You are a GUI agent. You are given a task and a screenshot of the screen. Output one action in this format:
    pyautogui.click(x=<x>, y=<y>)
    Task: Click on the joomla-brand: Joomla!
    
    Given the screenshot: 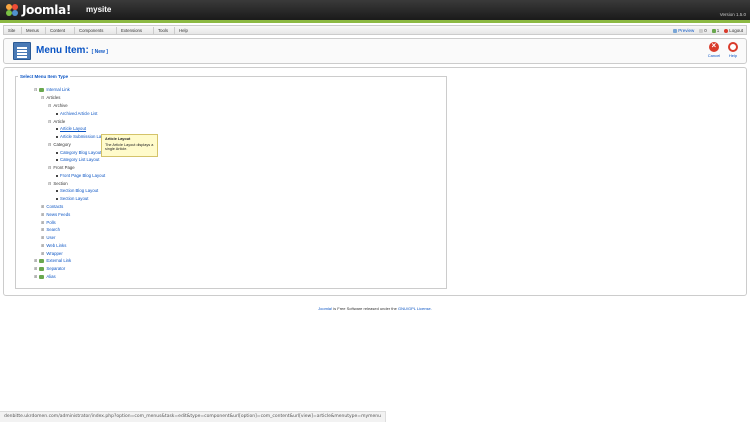 What is the action you would take?
    pyautogui.click(x=47, y=10)
    